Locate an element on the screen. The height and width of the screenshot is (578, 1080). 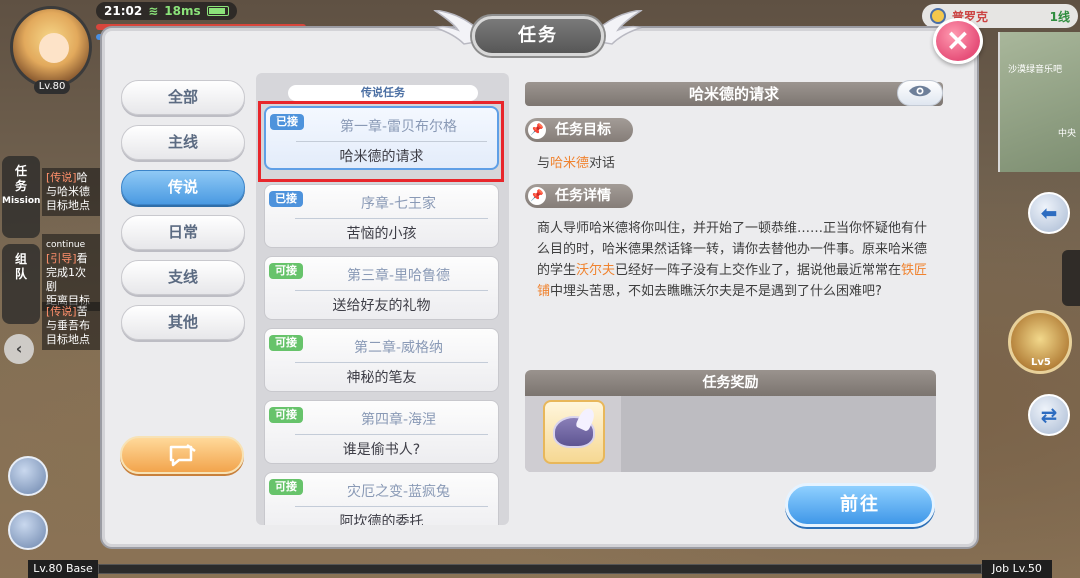
mission-tab-en: Mission is located at coordinates (21, 201).